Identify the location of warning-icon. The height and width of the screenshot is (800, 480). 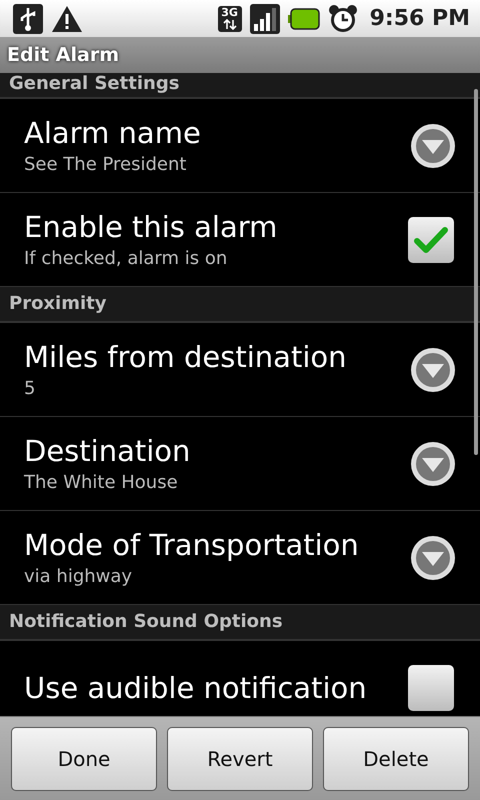
(67, 18).